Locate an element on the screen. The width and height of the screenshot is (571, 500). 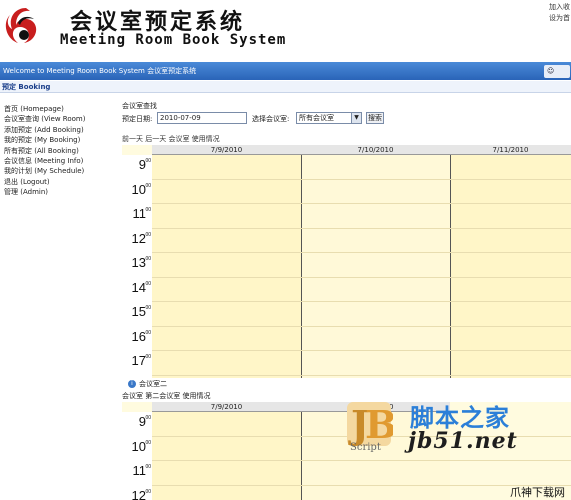
page-header: 会议室预定系统 Meeting Room Book System 加入收 设为首 is located at coordinates (285, 31).